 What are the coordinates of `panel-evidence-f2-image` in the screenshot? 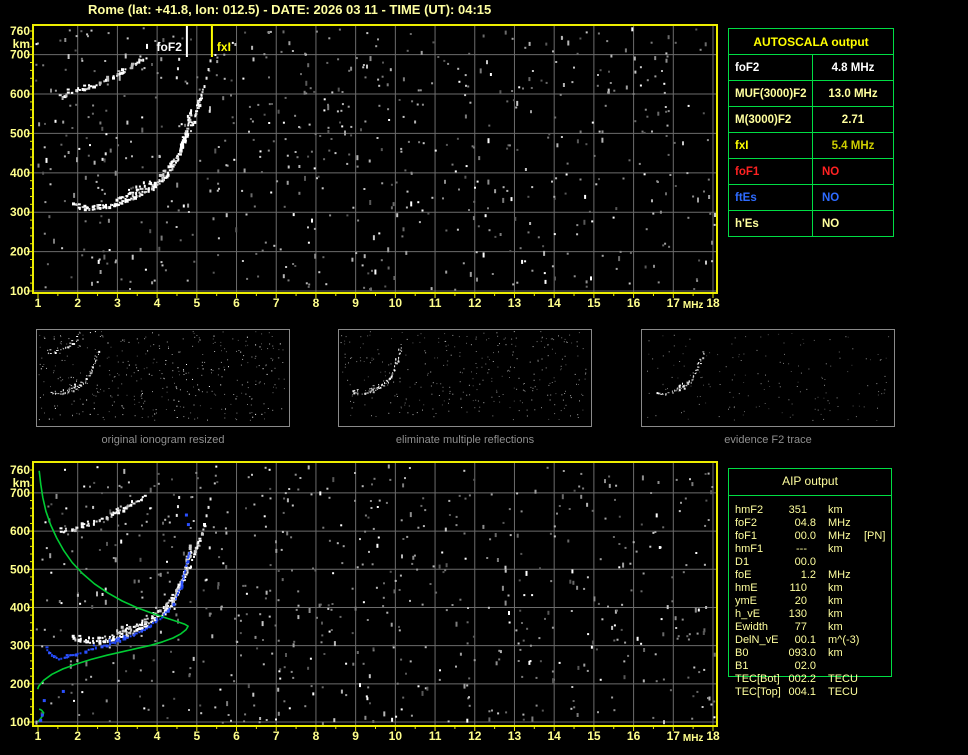 It's located at (768, 377).